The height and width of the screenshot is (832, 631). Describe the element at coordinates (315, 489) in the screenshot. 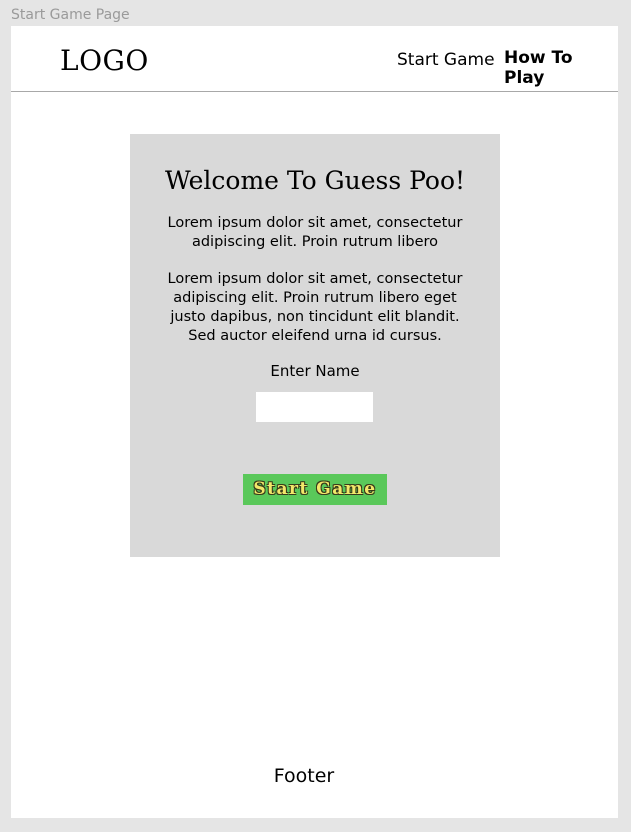

I see `start-game-button: Start Game` at that location.